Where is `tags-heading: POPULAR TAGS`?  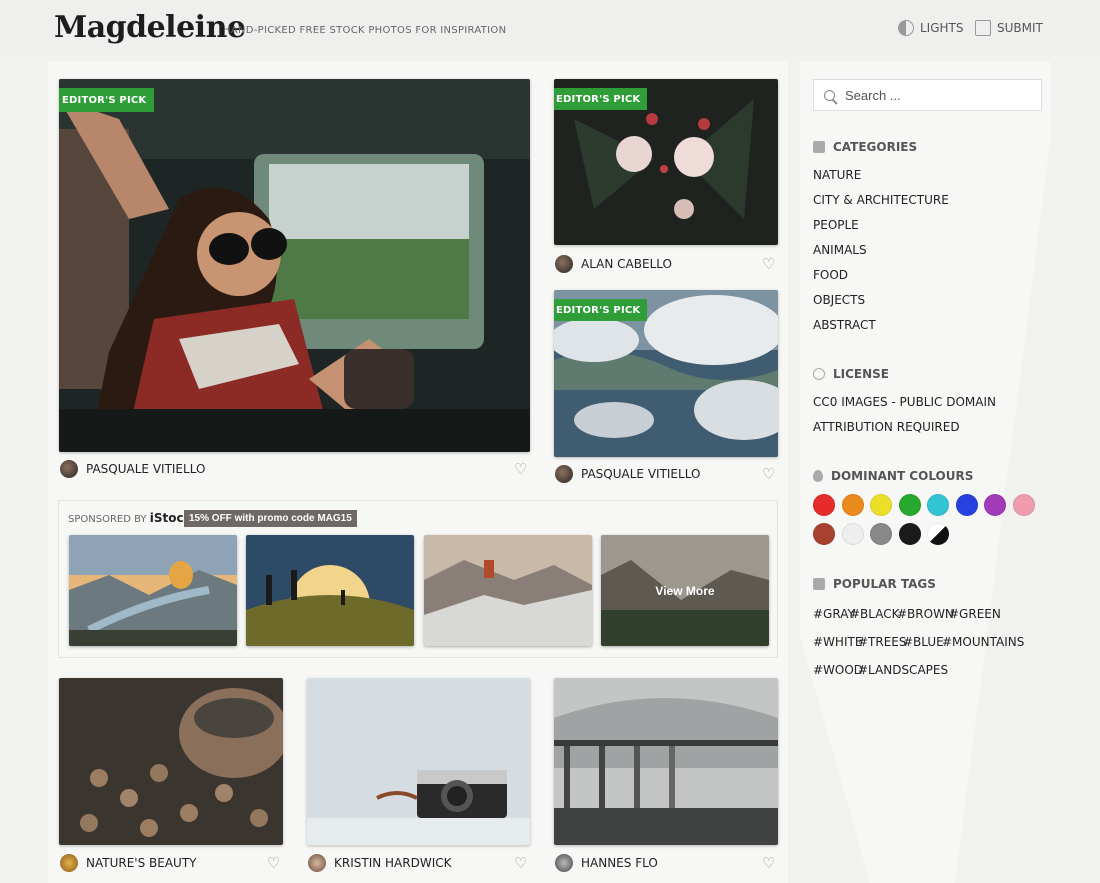
tags-heading: POPULAR TAGS is located at coordinates (874, 584).